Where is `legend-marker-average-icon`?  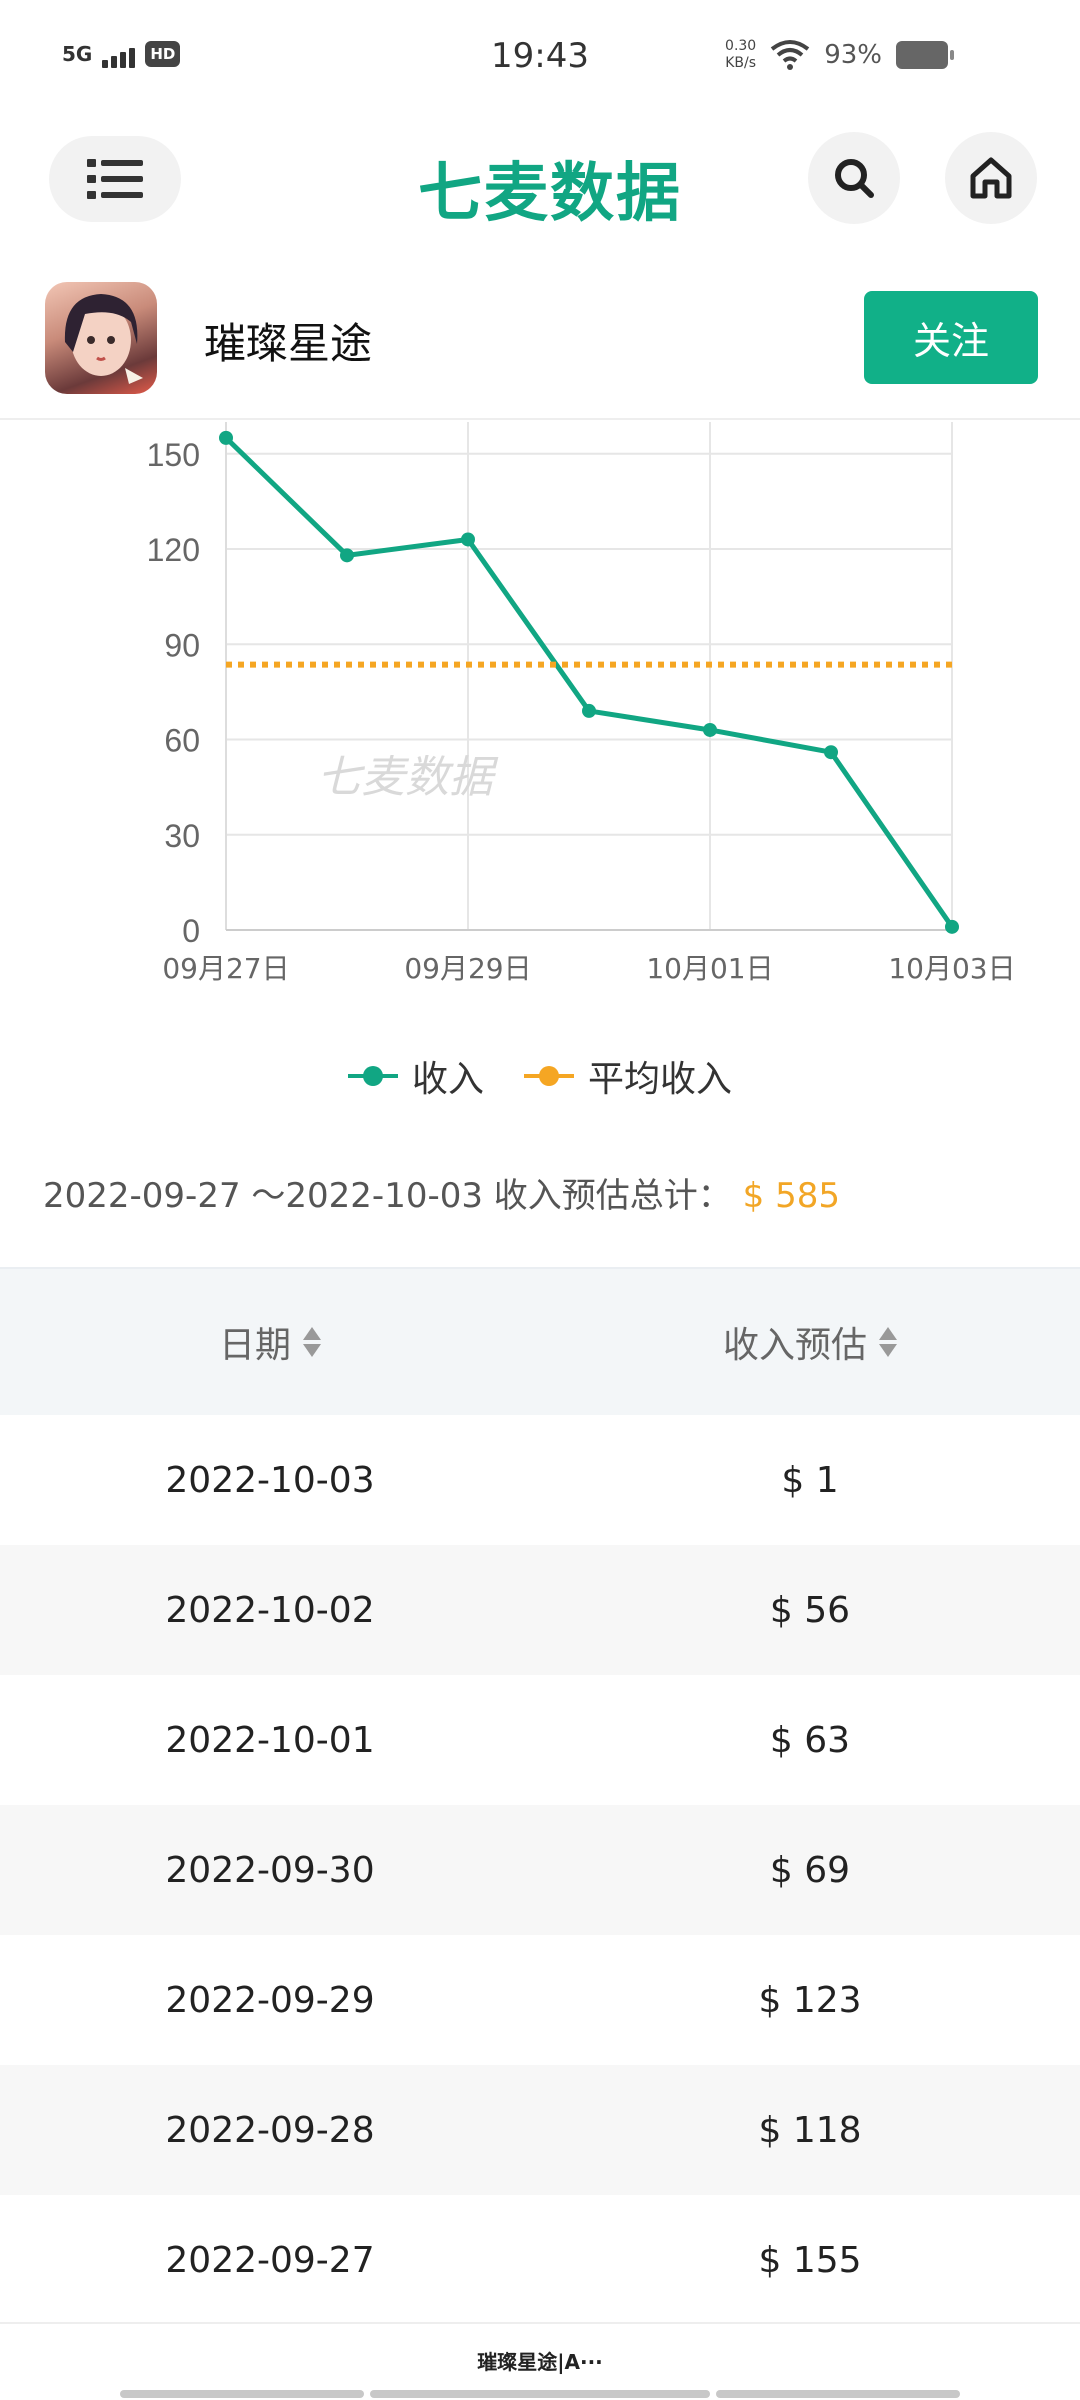
legend-marker-average-icon is located at coordinates (549, 1076).